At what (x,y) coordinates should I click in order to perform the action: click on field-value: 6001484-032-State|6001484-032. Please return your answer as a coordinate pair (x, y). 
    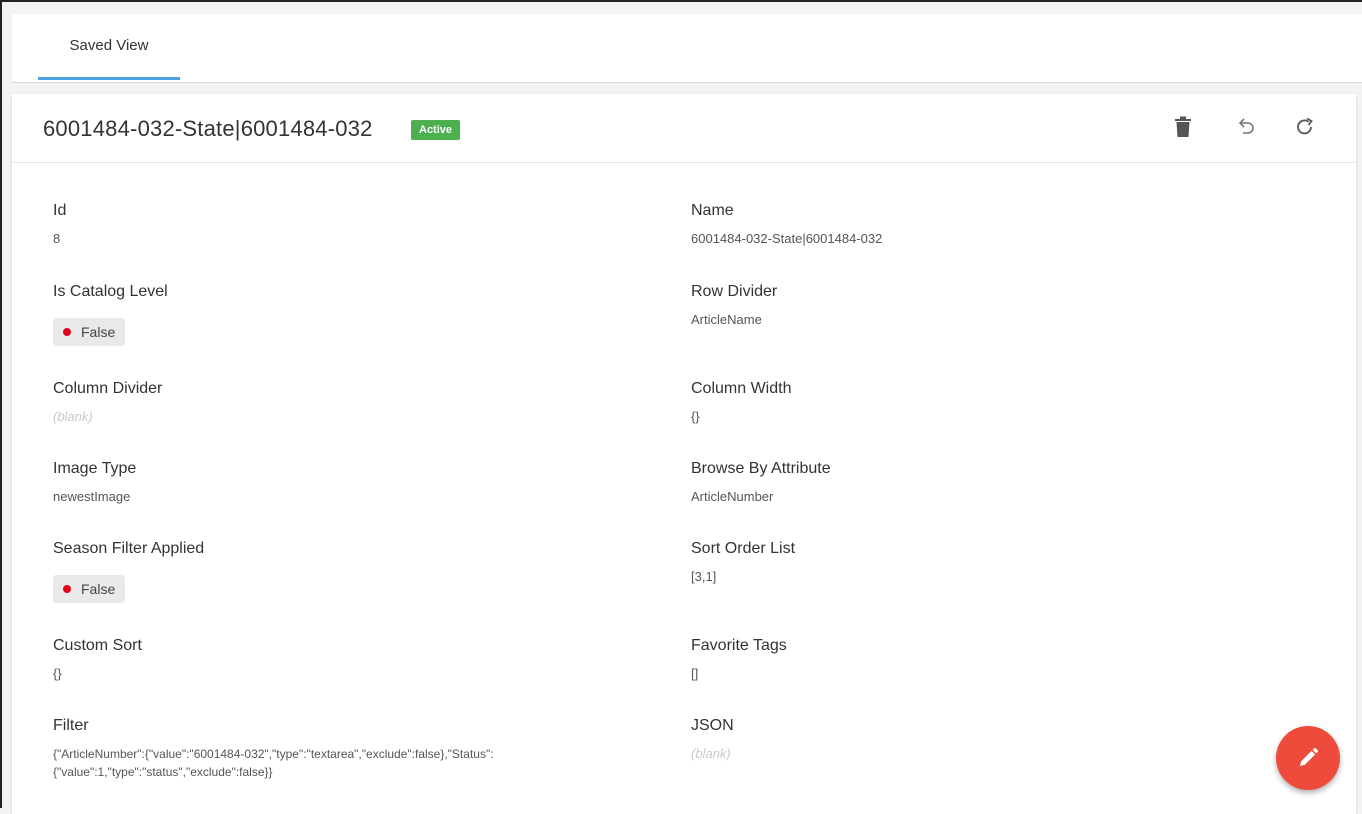
    Looking at the image, I should click on (787, 238).